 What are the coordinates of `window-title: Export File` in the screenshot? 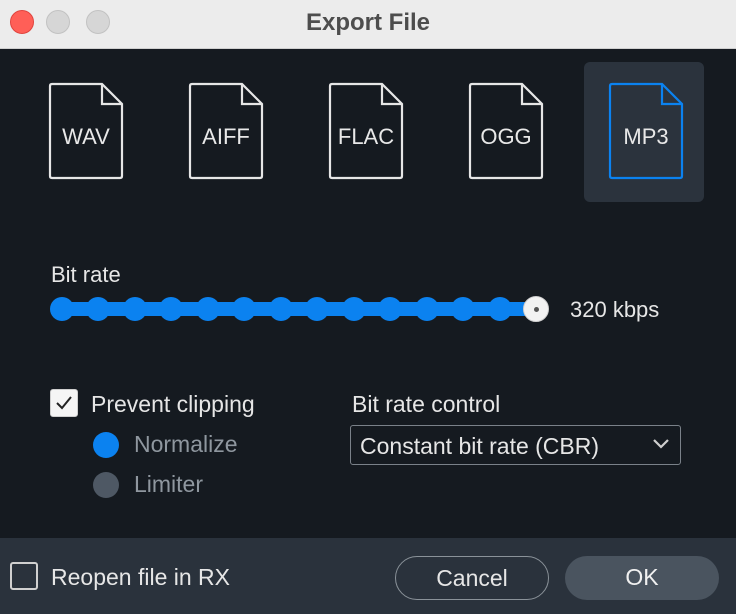 It's located at (368, 22).